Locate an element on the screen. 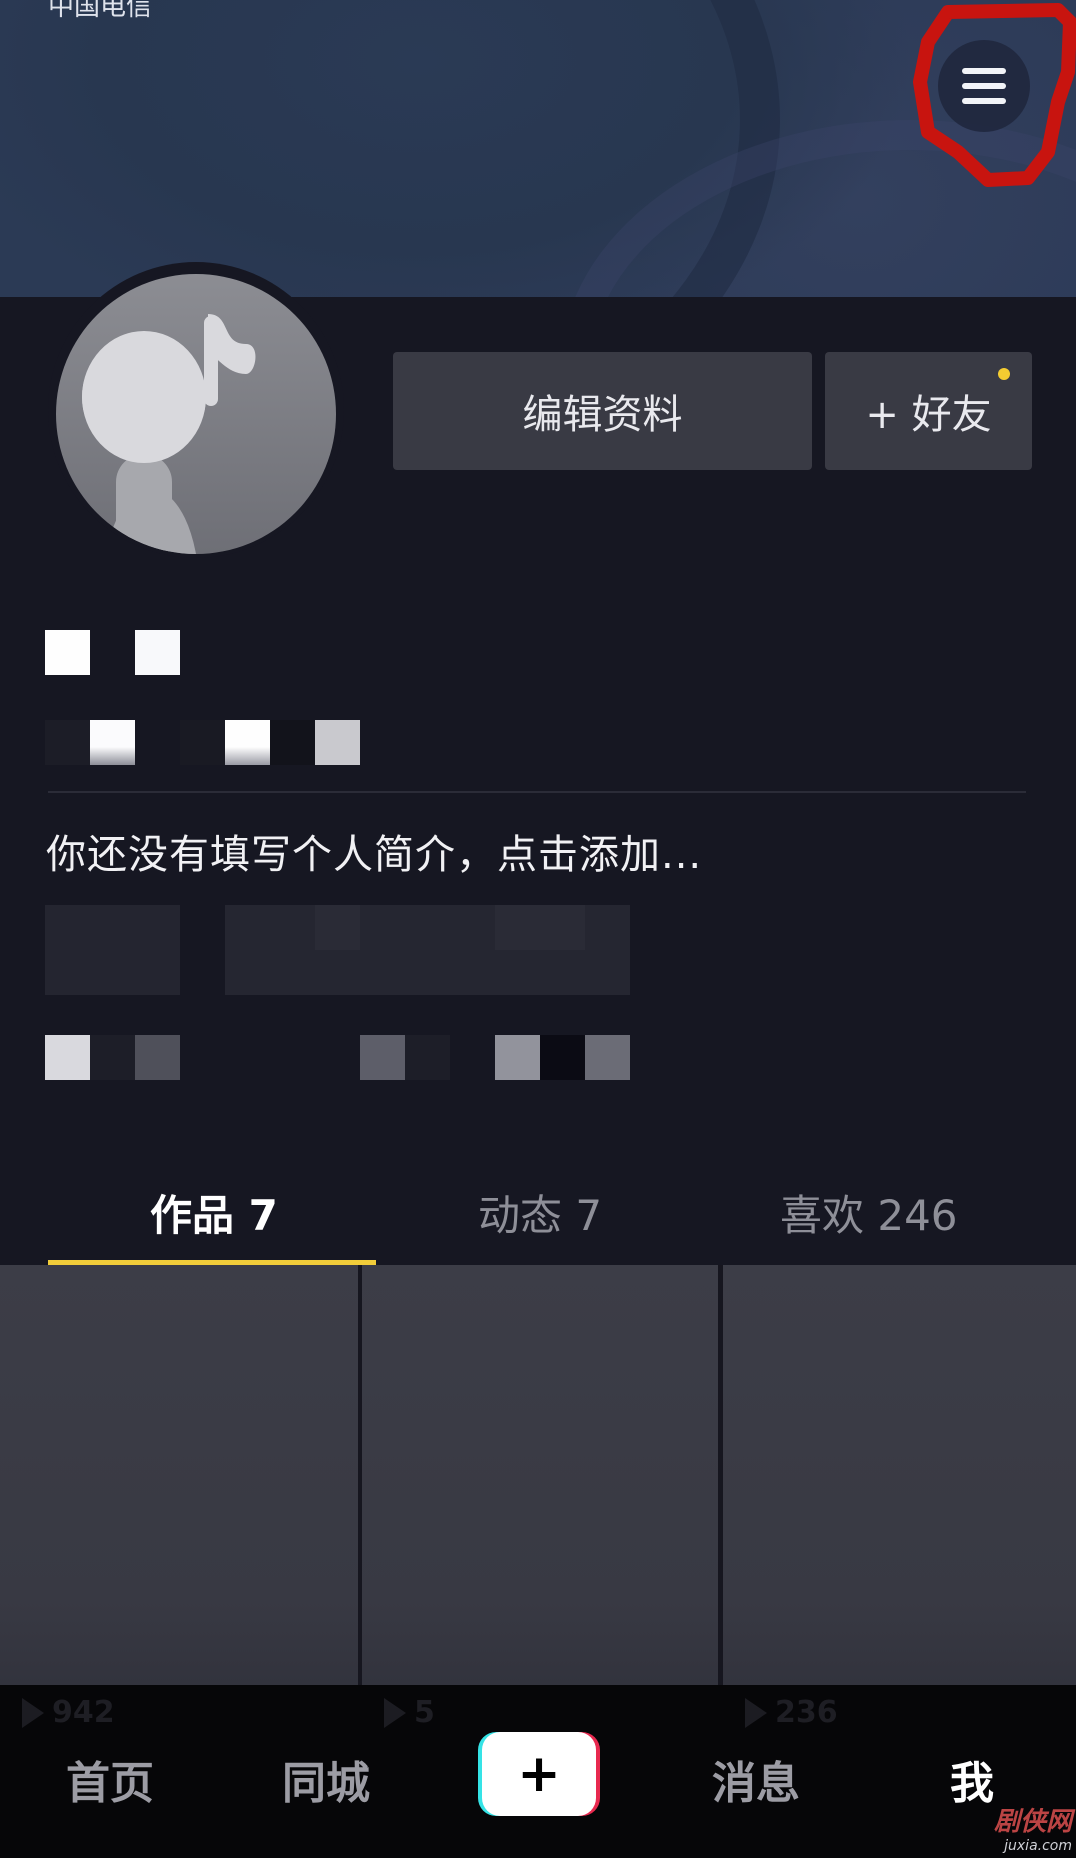  play-count: 236 is located at coordinates (791, 1712).